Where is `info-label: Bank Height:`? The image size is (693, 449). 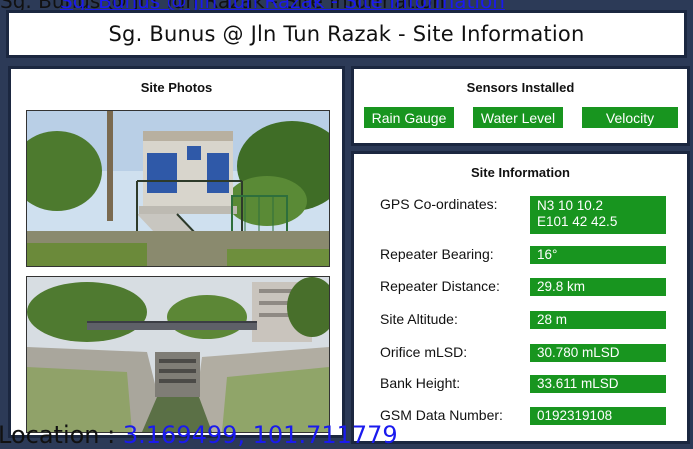 info-label: Bank Height: is located at coordinates (420, 383).